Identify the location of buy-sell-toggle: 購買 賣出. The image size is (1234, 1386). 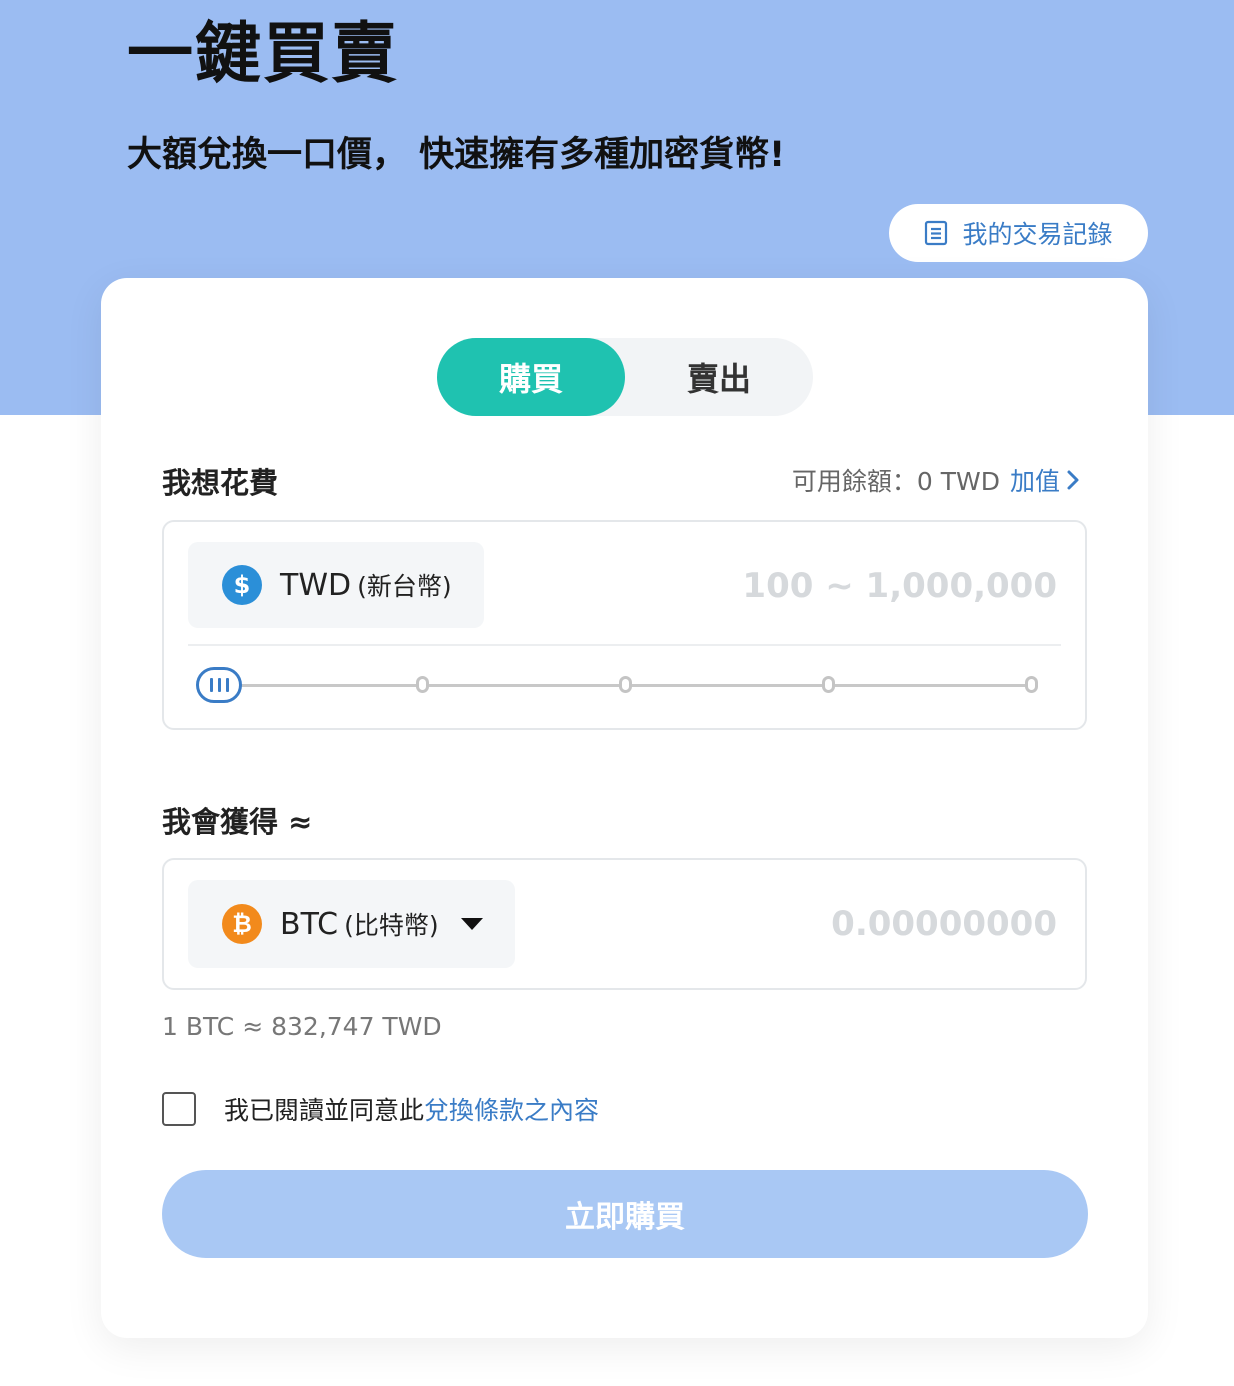
(625, 377).